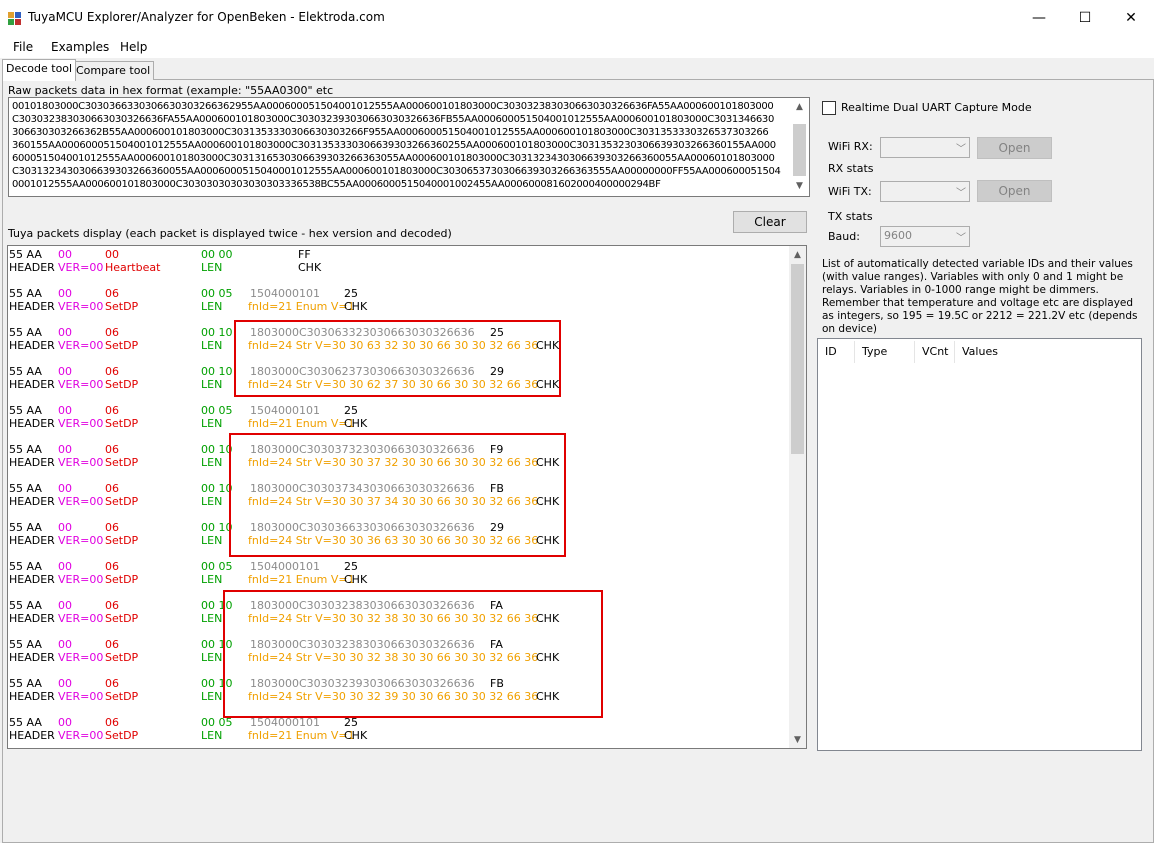  Describe the element at coordinates (829, 108) in the screenshot. I see `realtime-checkbox` at that location.